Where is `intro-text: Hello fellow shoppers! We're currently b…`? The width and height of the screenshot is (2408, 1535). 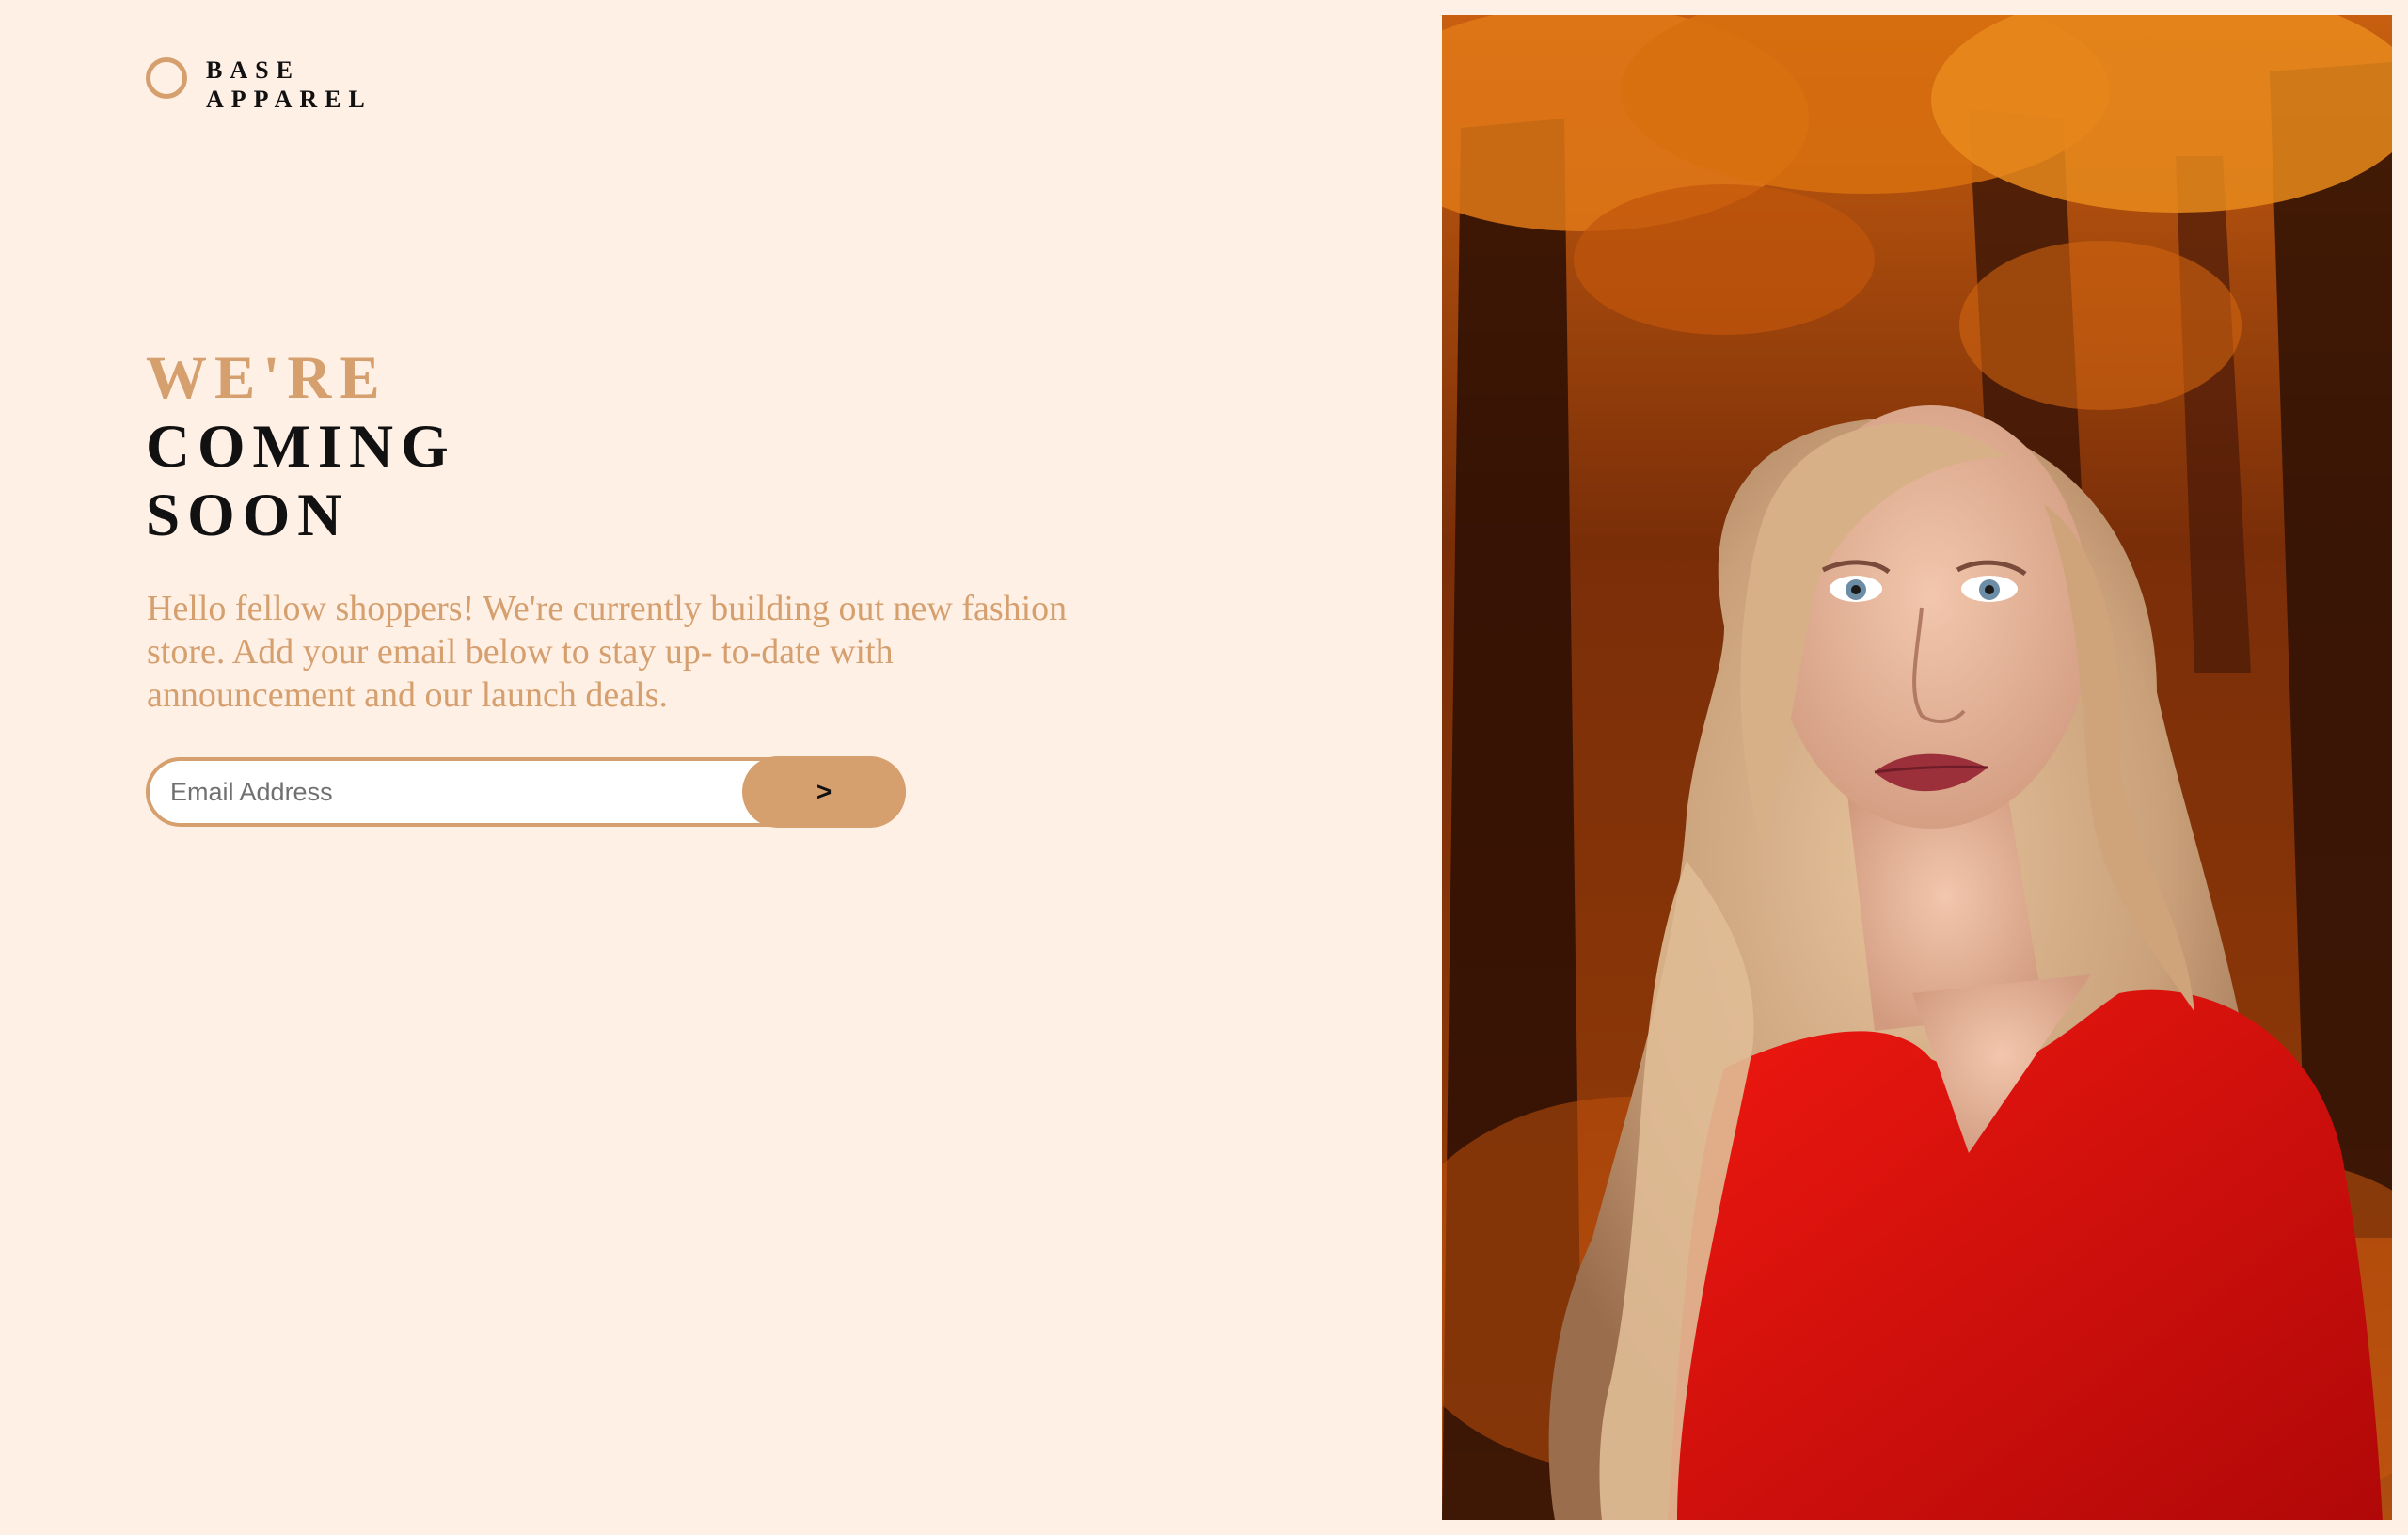 intro-text: Hello fellow shoppers! We're currently b… is located at coordinates (608, 652).